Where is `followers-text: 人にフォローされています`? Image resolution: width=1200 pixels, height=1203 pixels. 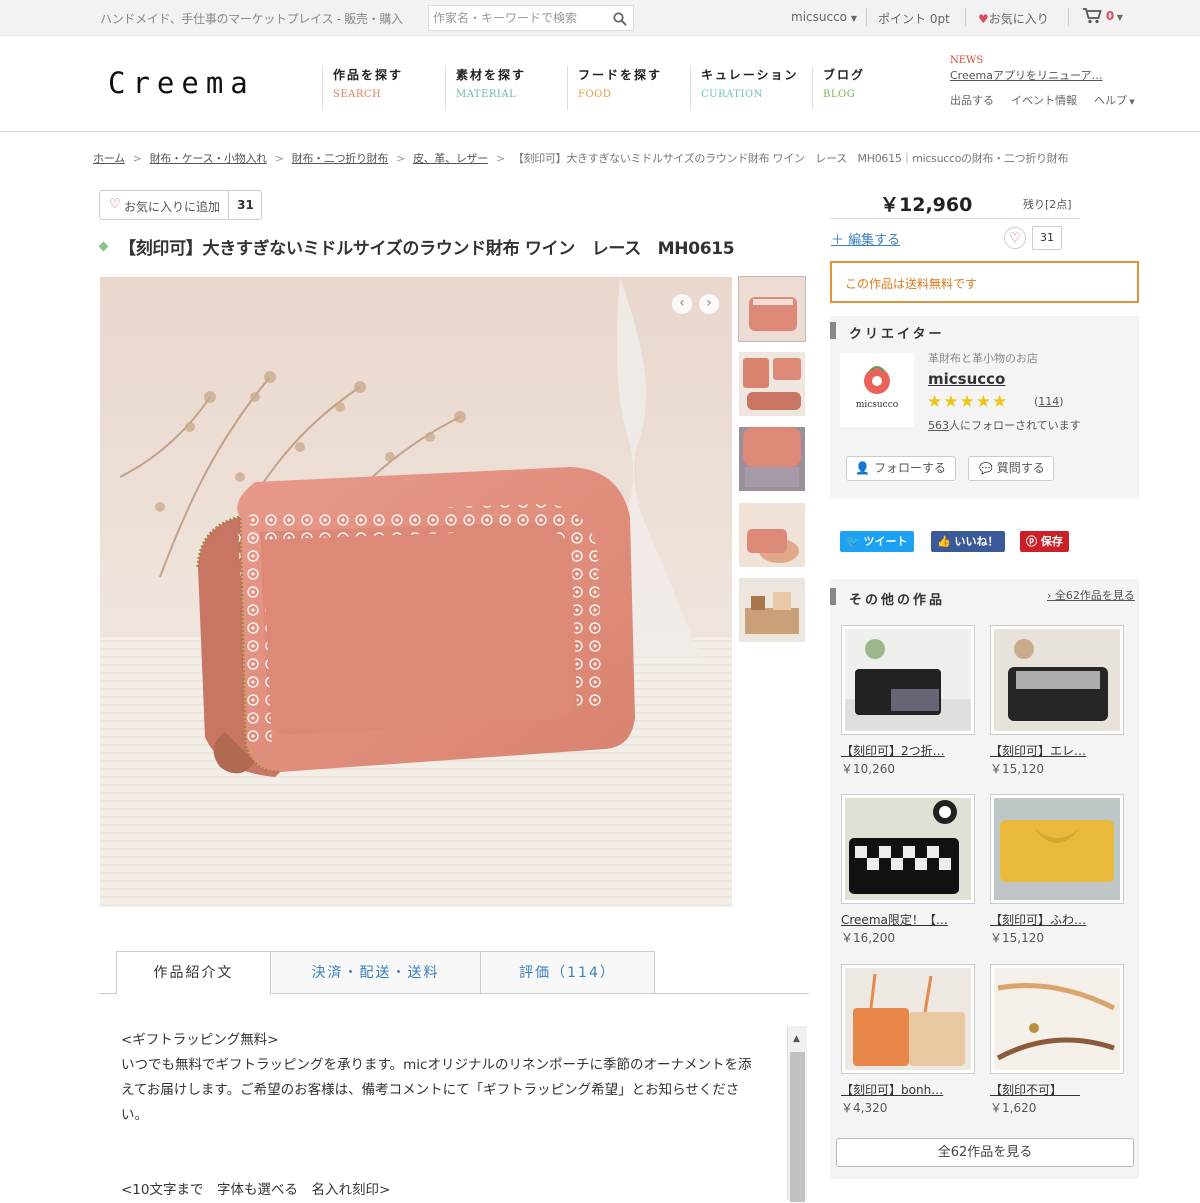
followers-text: 人にフォローされています is located at coordinates (1015, 425).